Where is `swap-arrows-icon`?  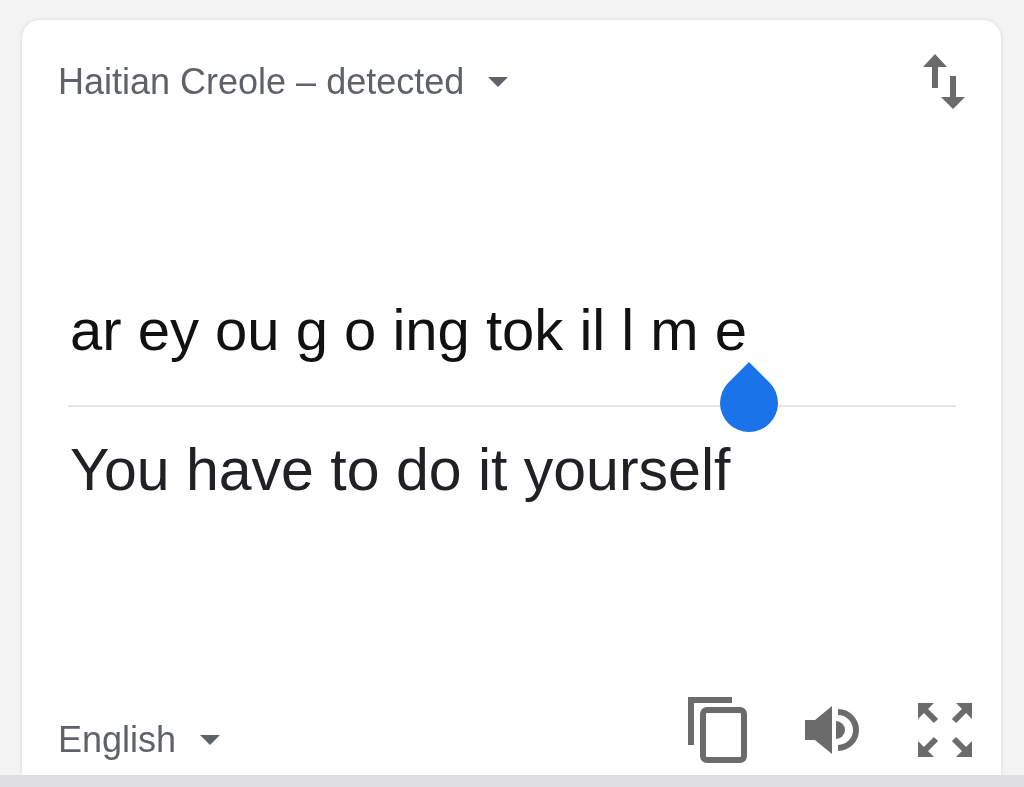
swap-arrows-icon is located at coordinates (944, 81).